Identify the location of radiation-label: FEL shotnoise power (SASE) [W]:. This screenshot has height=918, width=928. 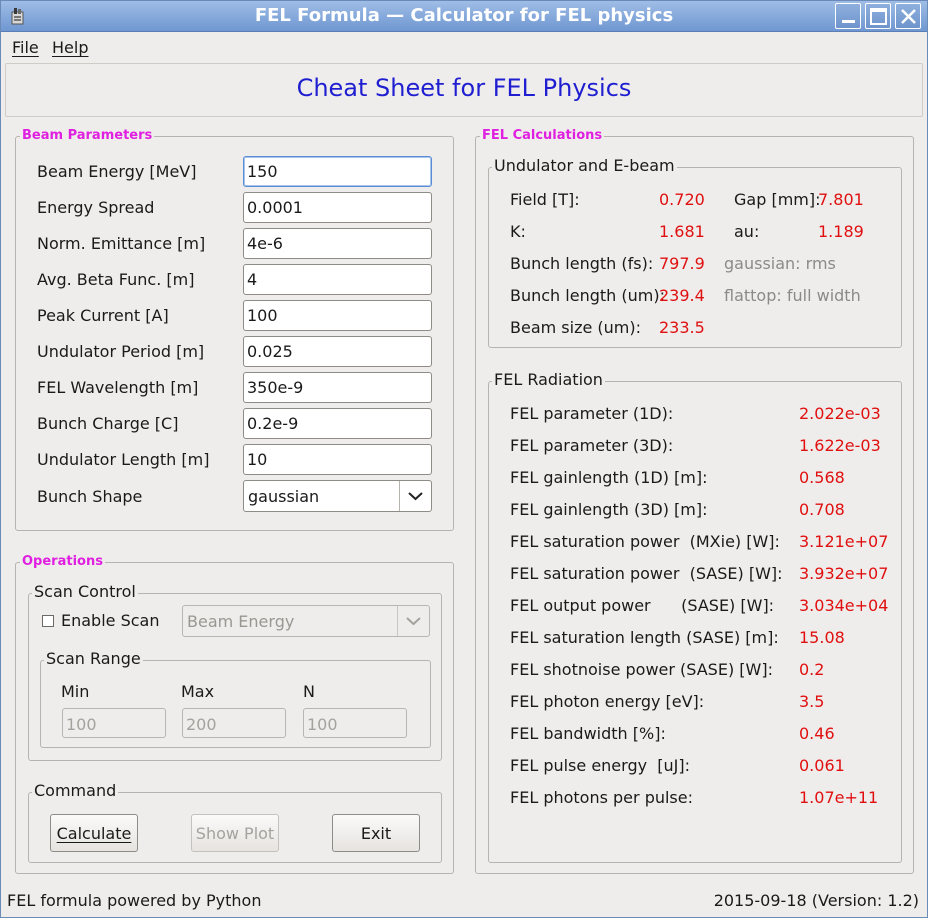
(641, 669).